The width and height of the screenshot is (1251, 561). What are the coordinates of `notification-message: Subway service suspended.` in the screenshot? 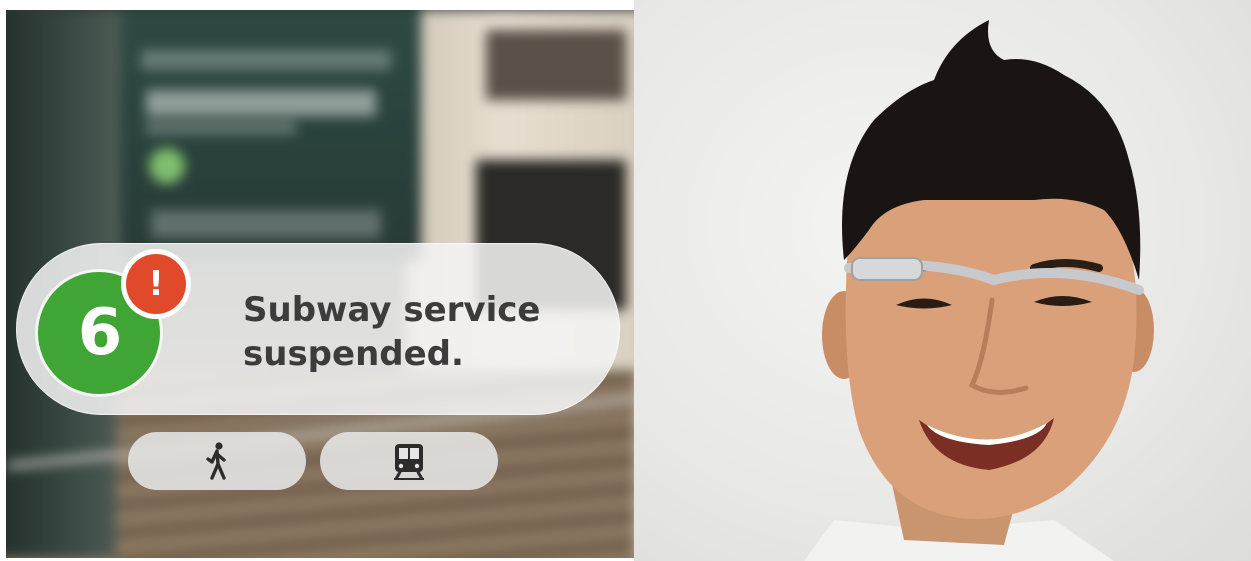 It's located at (423, 332).